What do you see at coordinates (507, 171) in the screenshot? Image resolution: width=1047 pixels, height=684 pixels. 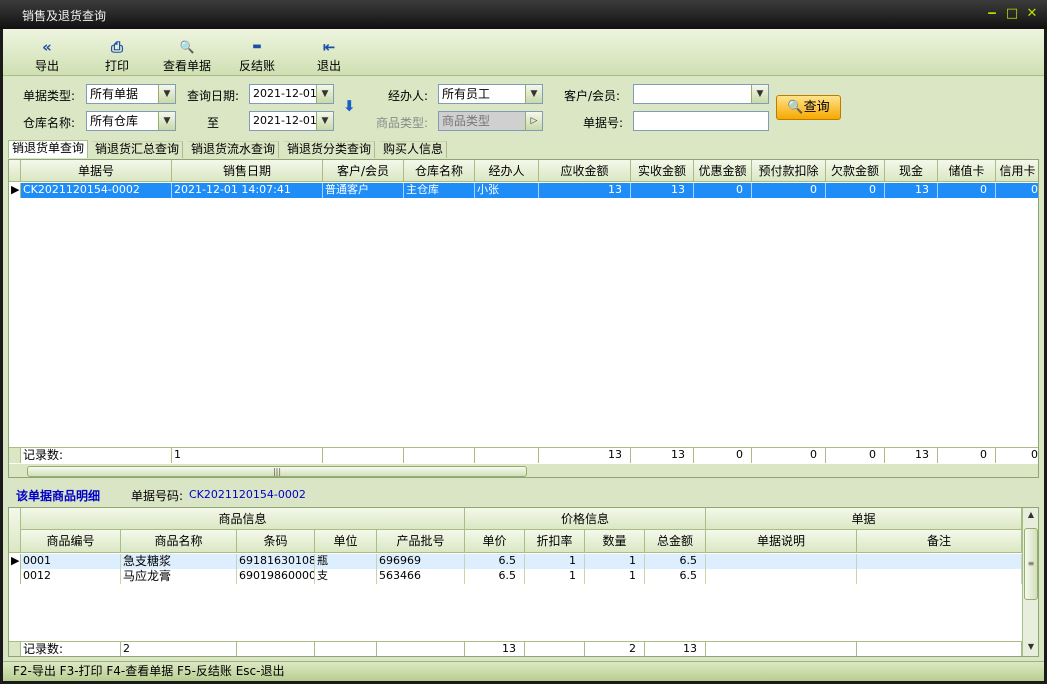 I see `col-handler: 经办人` at bounding box center [507, 171].